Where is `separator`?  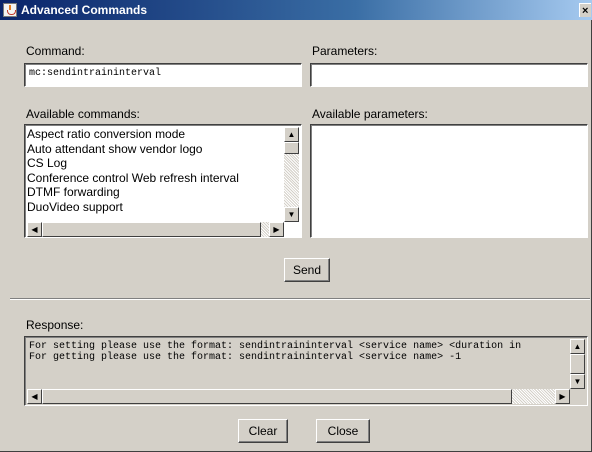
separator is located at coordinates (300, 299).